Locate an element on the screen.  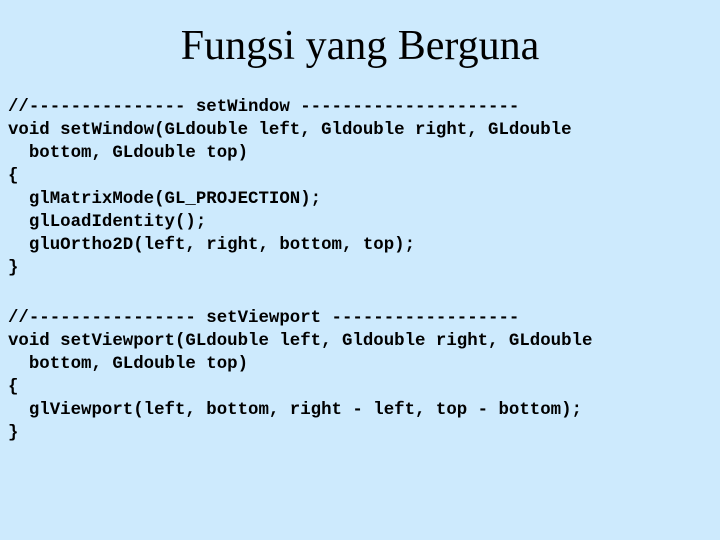
code-line-statement: gluOrtho2D(left, right, bottom, top); is located at coordinates (212, 245).